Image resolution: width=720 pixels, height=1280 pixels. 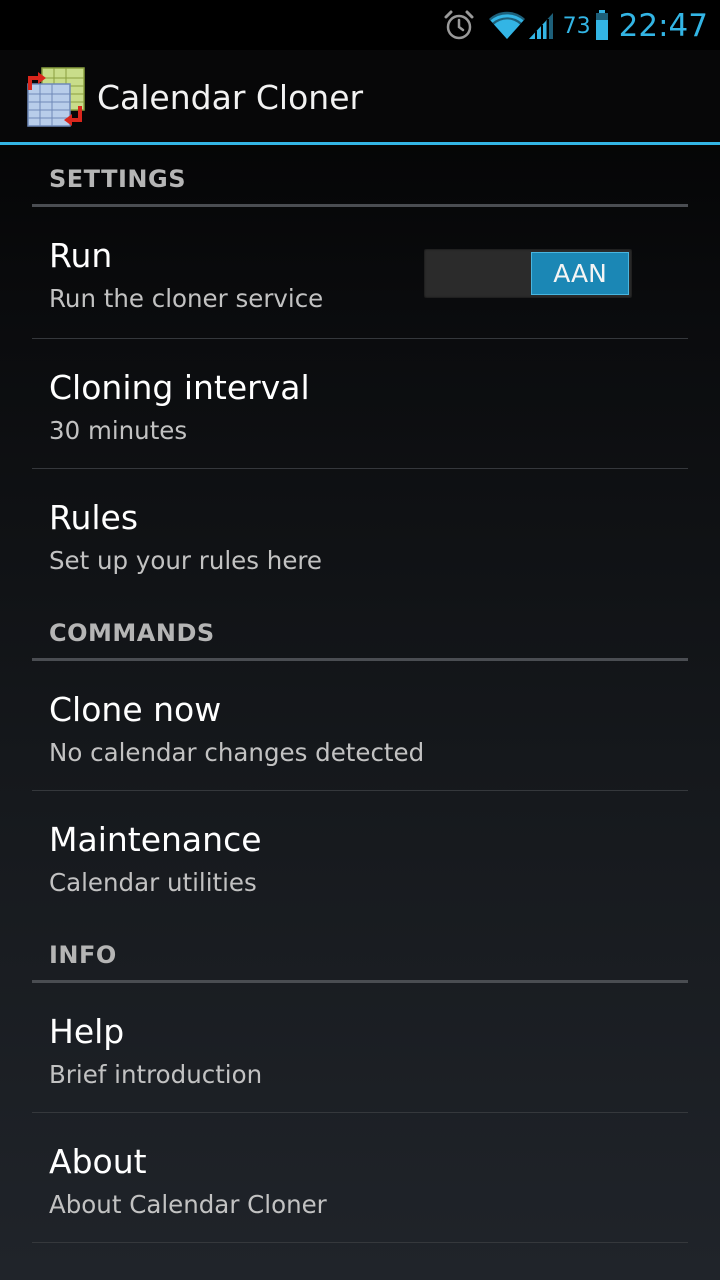 I want to click on category-label: INFO, so click(x=83, y=955).